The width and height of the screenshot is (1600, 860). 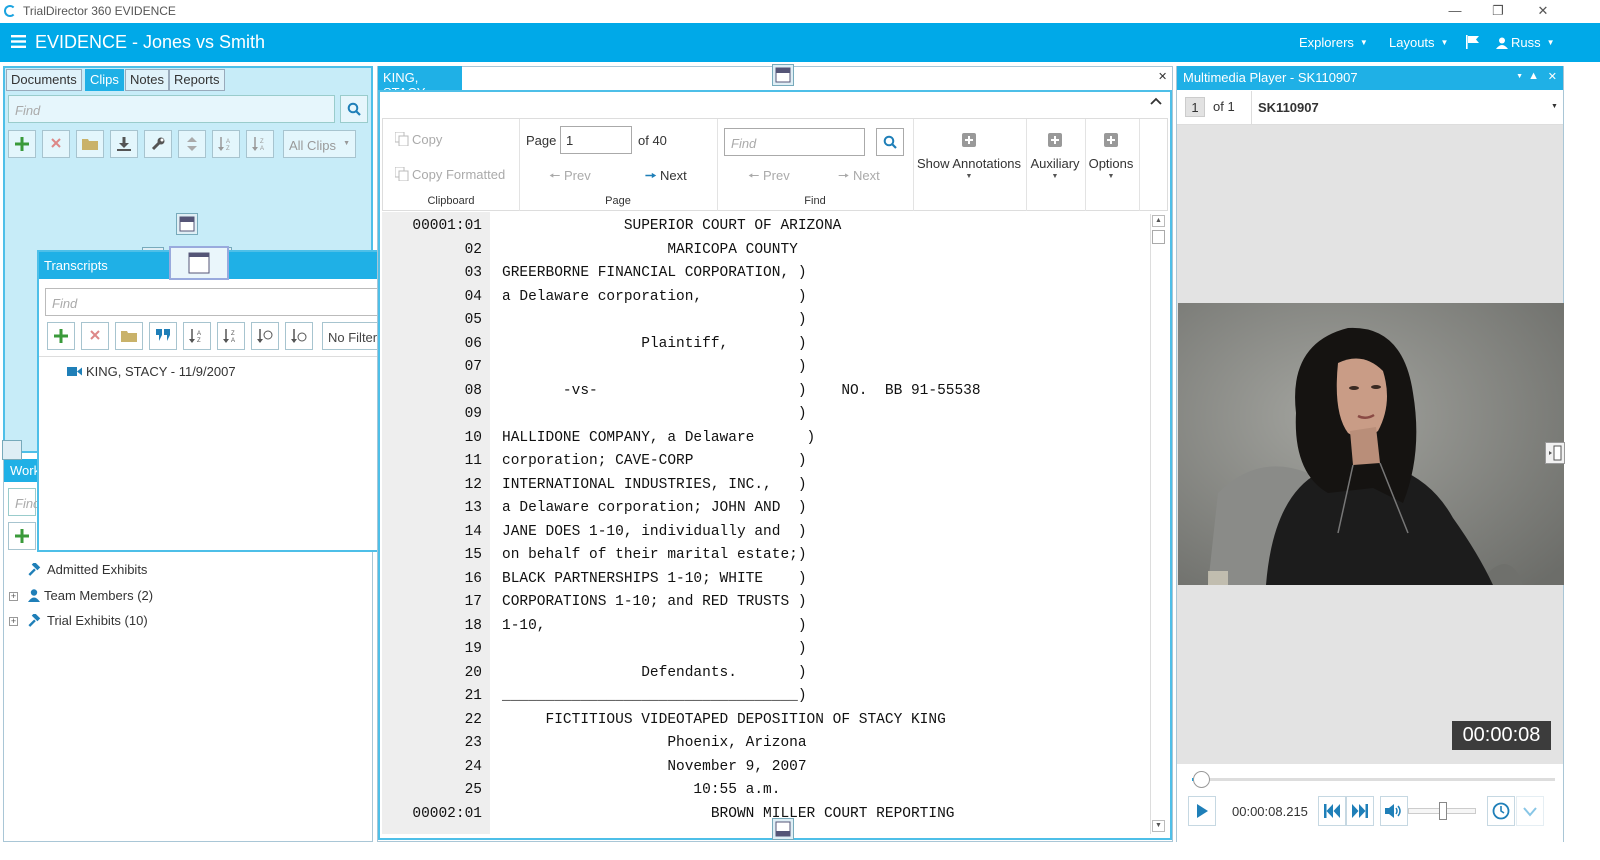 I want to click on previous-button, so click(x=1332, y=811).